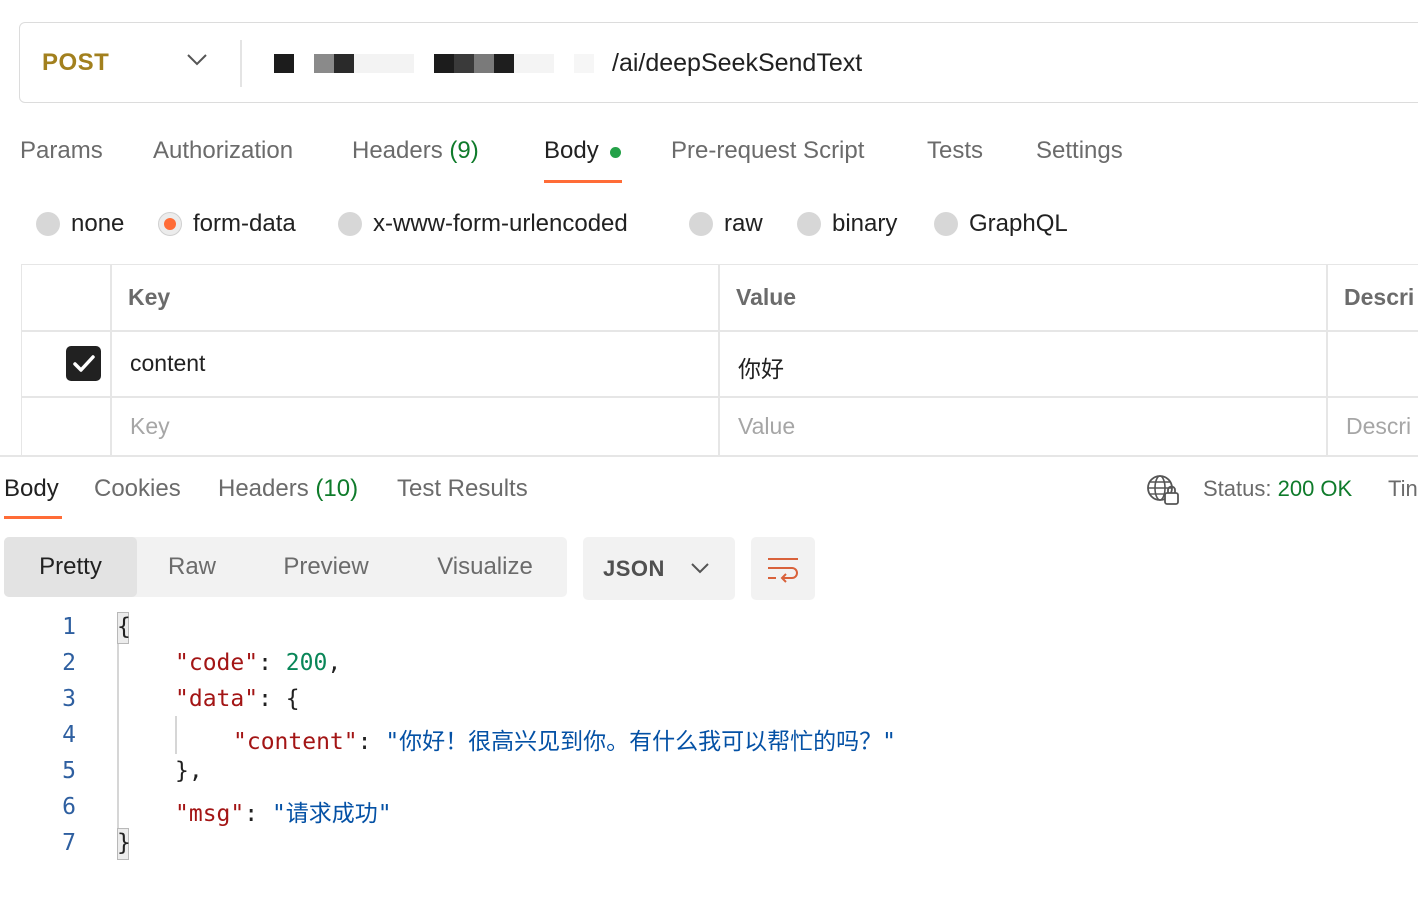  What do you see at coordinates (1079, 151) in the screenshot?
I see `tab-settings: Settings` at bounding box center [1079, 151].